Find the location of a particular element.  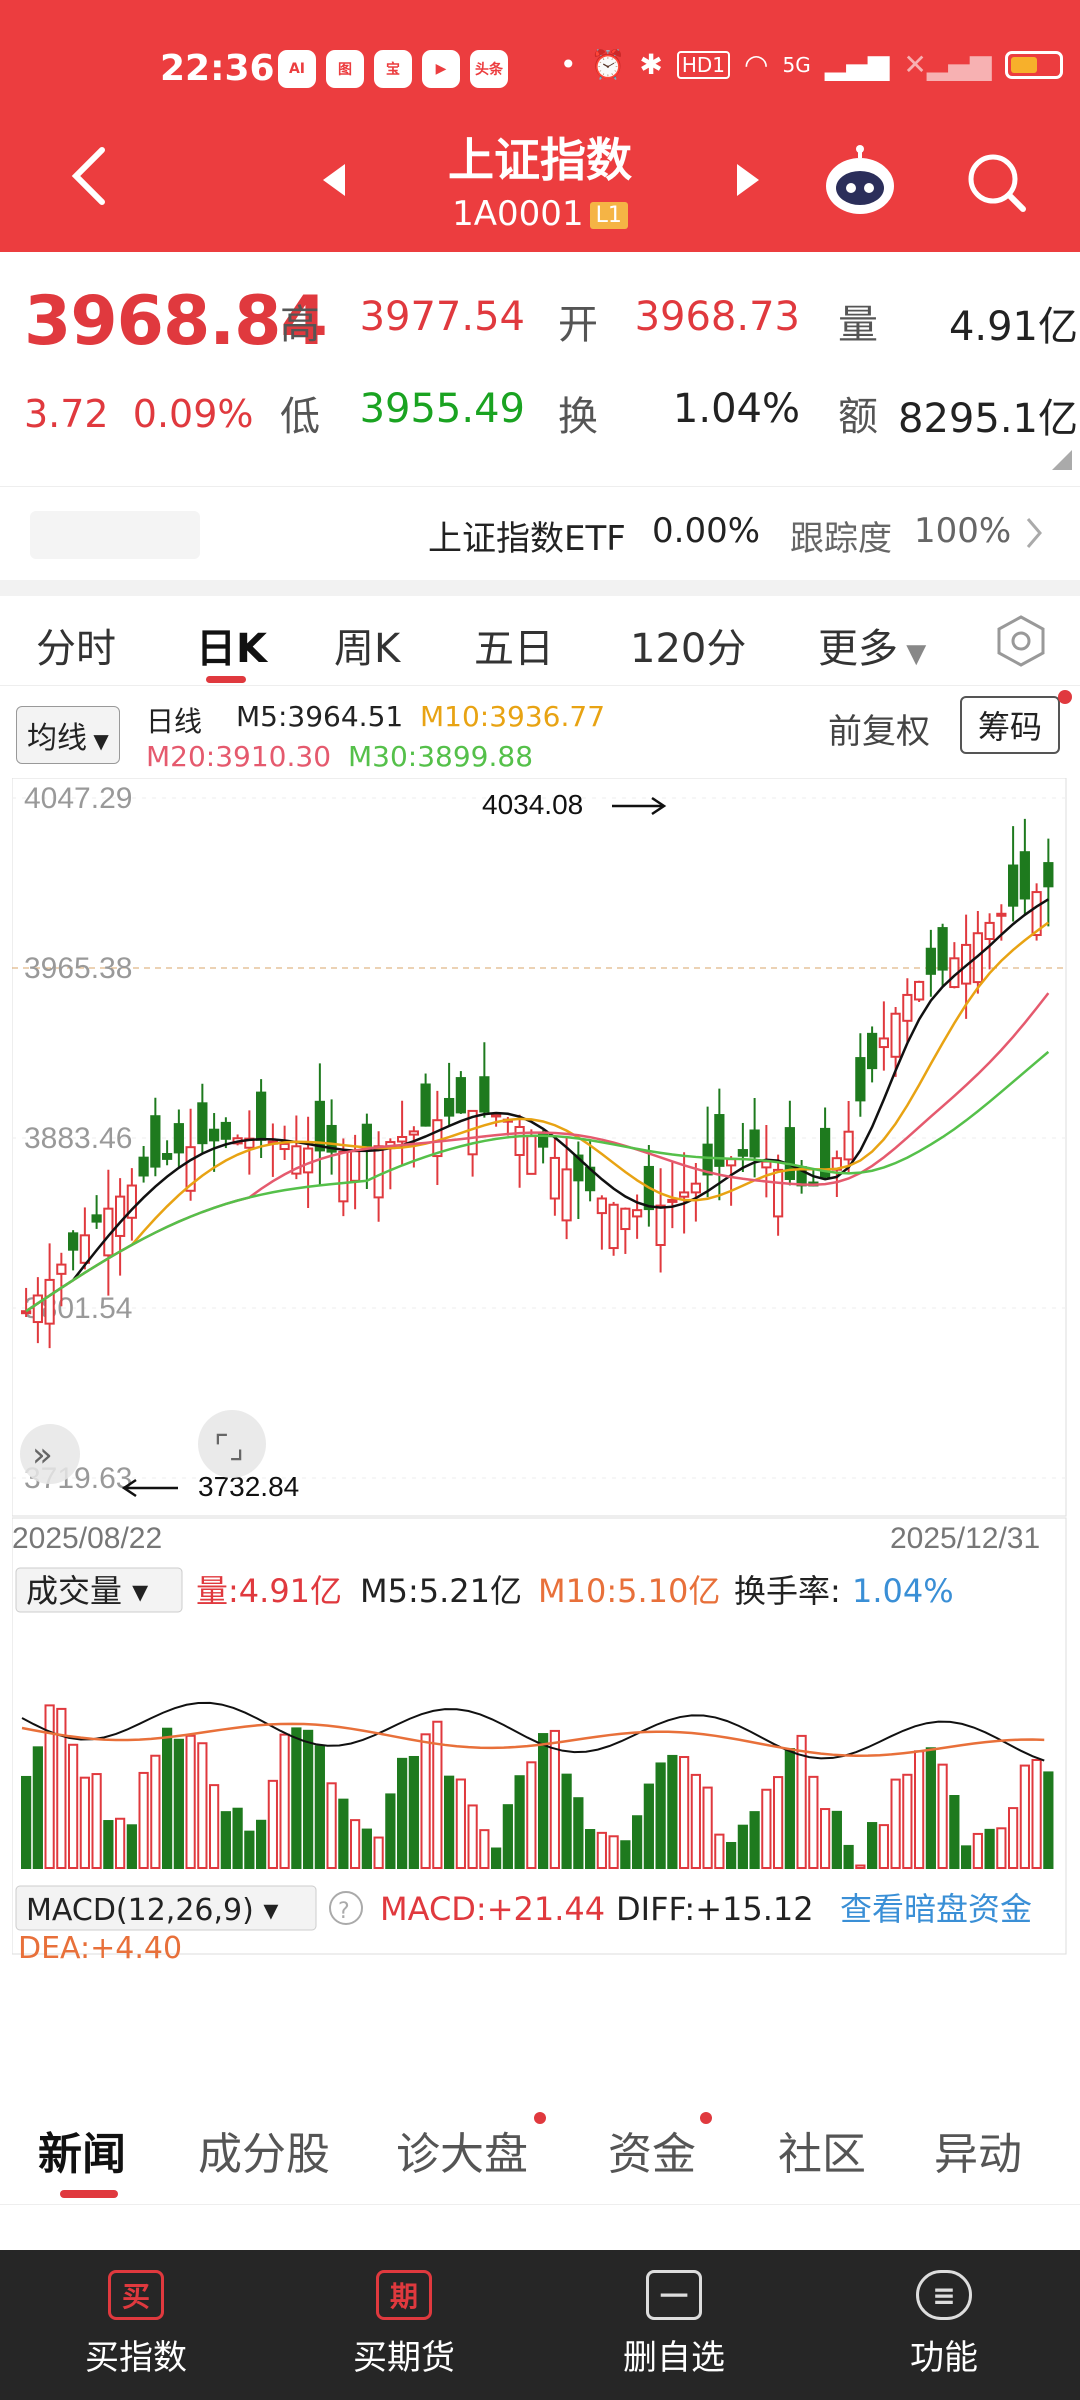

nav-buy-futures-label: 买期货 is located at coordinates (404, 2358).